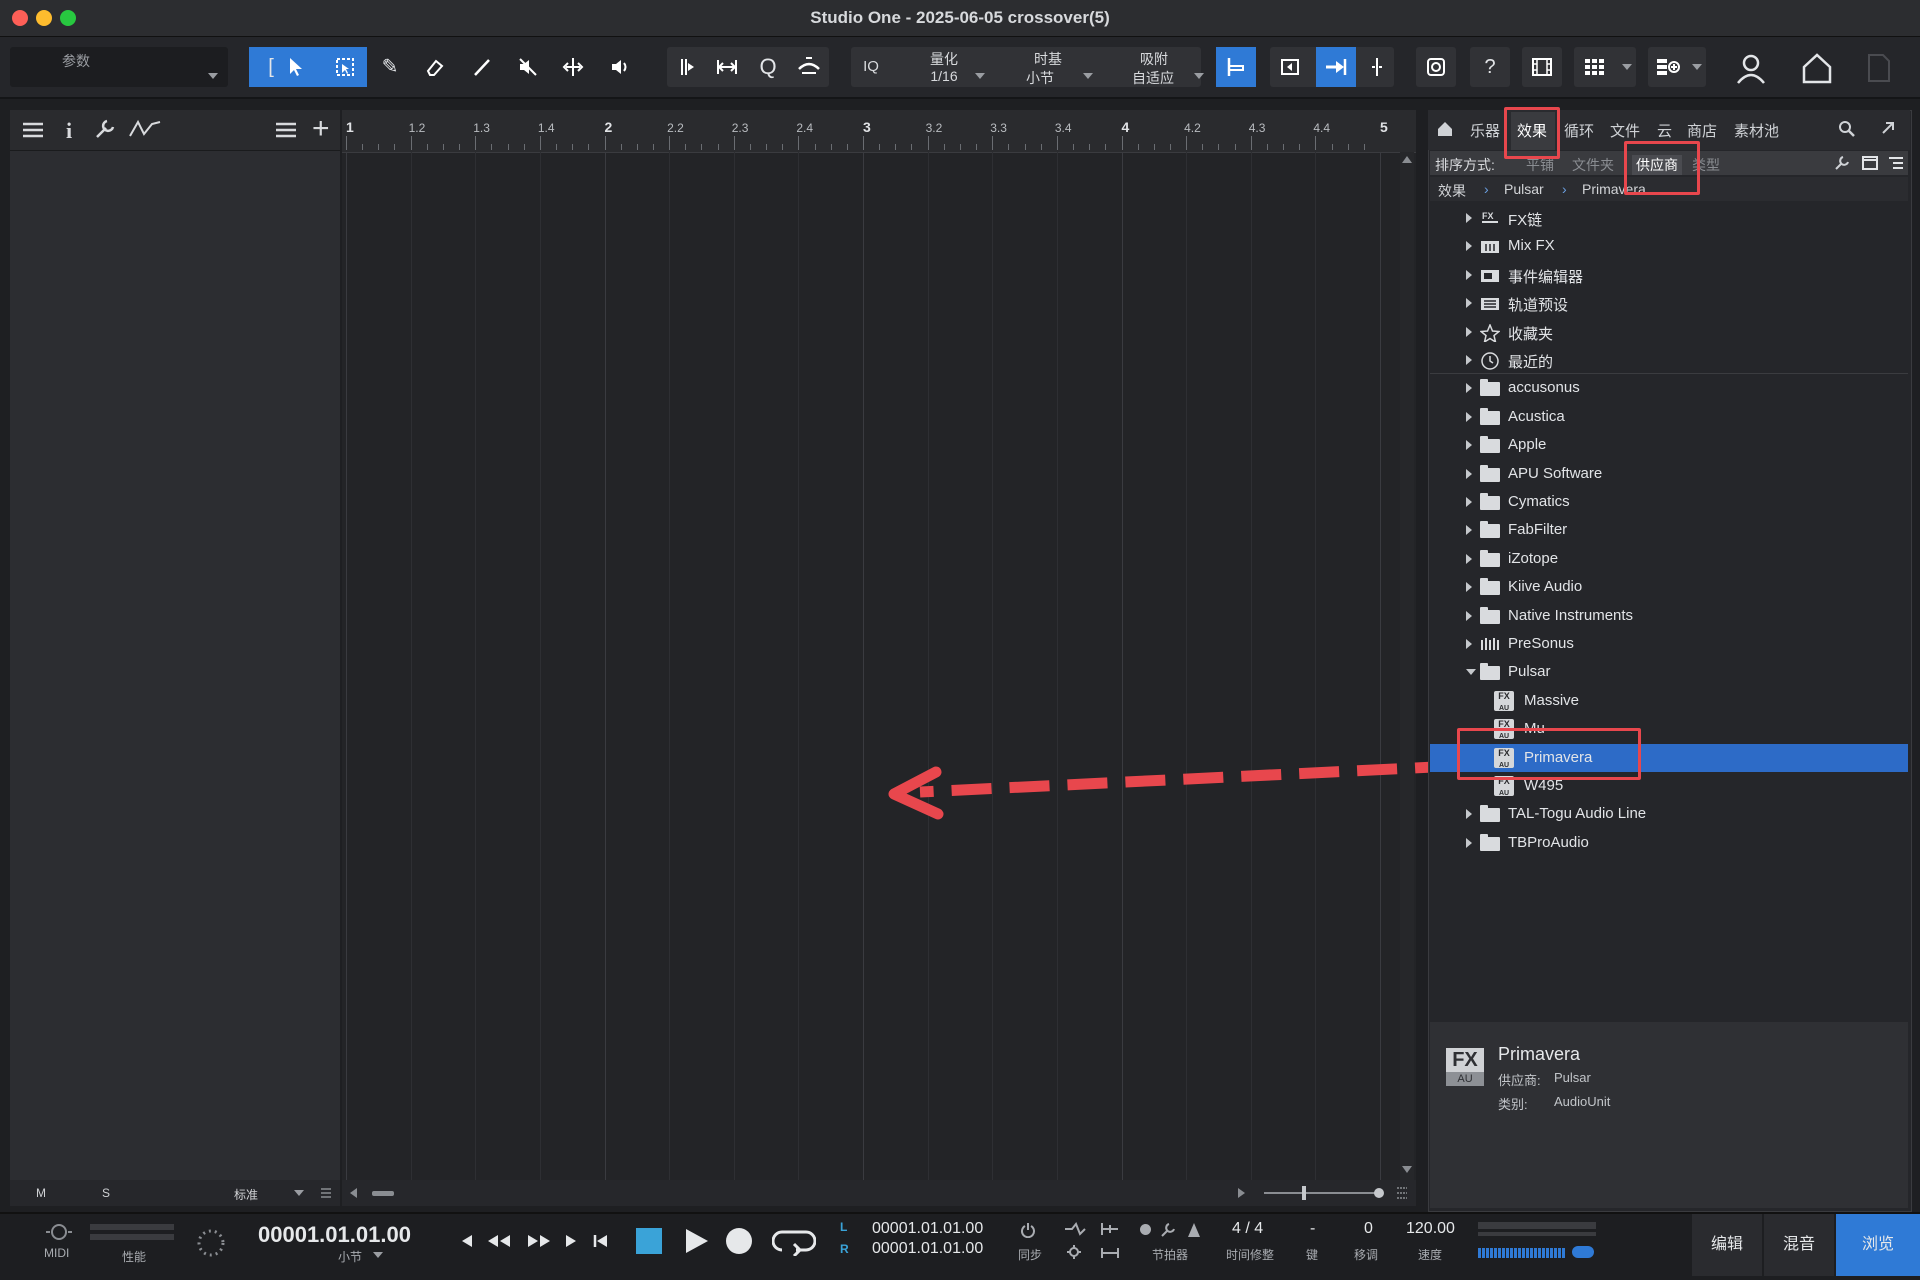 Image resolution: width=1920 pixels, height=1280 pixels. Describe the element at coordinates (1669, 502) in the screenshot. I see `vendor-folder: Cymatics` at that location.